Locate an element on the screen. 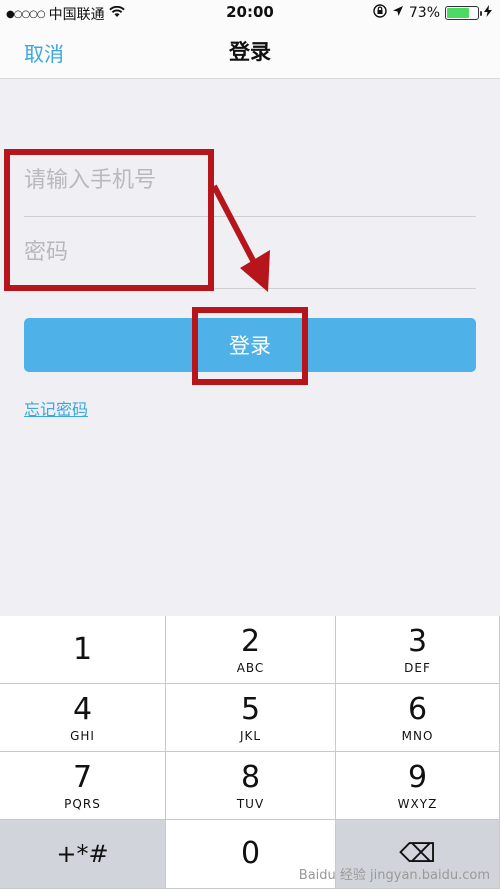 The height and width of the screenshot is (889, 500). key-number: 1 is located at coordinates (82, 649).